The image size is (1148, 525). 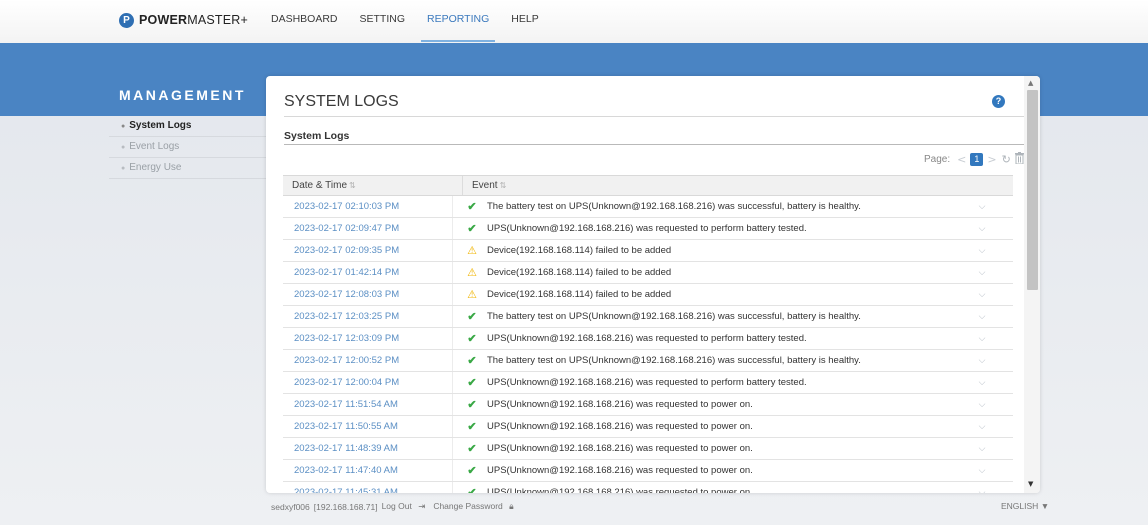 What do you see at coordinates (368, 338) in the screenshot?
I see `row-datetime: 2023-02-17 12:03:09 PM` at bounding box center [368, 338].